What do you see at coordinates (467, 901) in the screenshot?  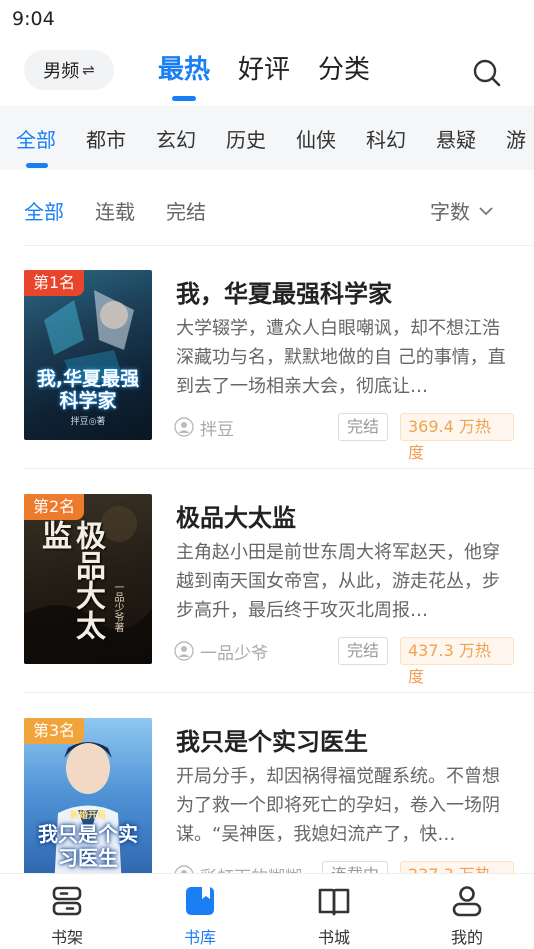 I see `profile-icon` at bounding box center [467, 901].